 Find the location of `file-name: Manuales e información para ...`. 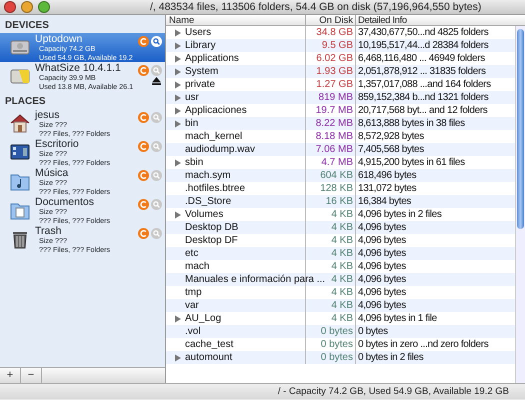

file-name: Manuales e información para ... is located at coordinates (255, 279).